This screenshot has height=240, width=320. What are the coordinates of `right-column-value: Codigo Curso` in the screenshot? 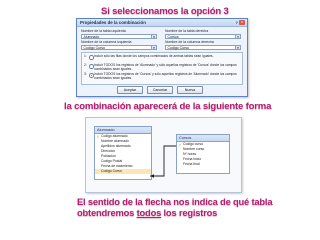 It's located at (178, 47).